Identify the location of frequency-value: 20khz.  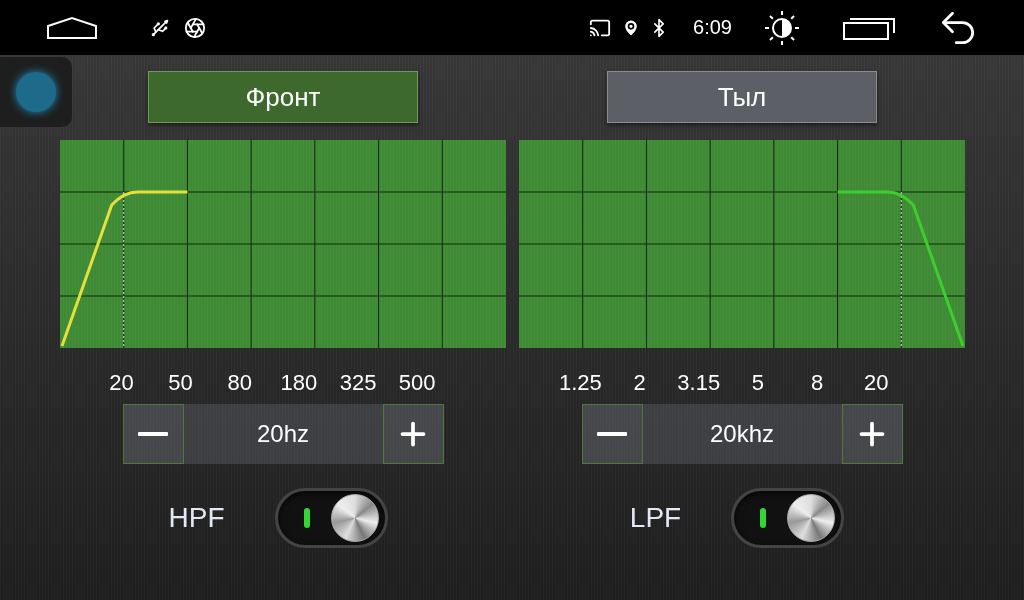
(742, 434).